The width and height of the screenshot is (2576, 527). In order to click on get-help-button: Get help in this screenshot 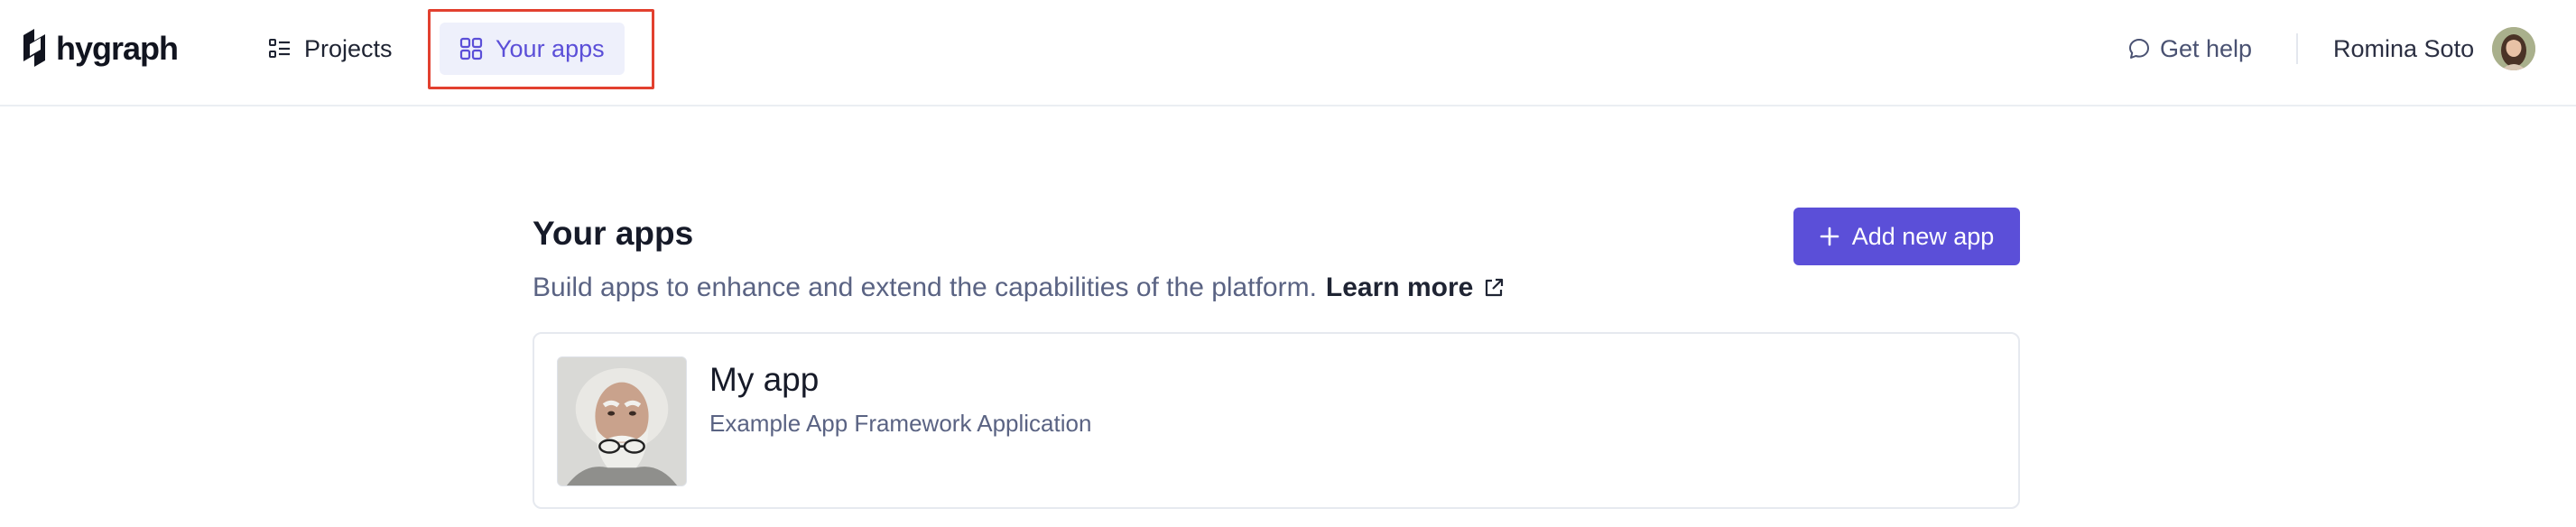, I will do `click(2189, 49)`.